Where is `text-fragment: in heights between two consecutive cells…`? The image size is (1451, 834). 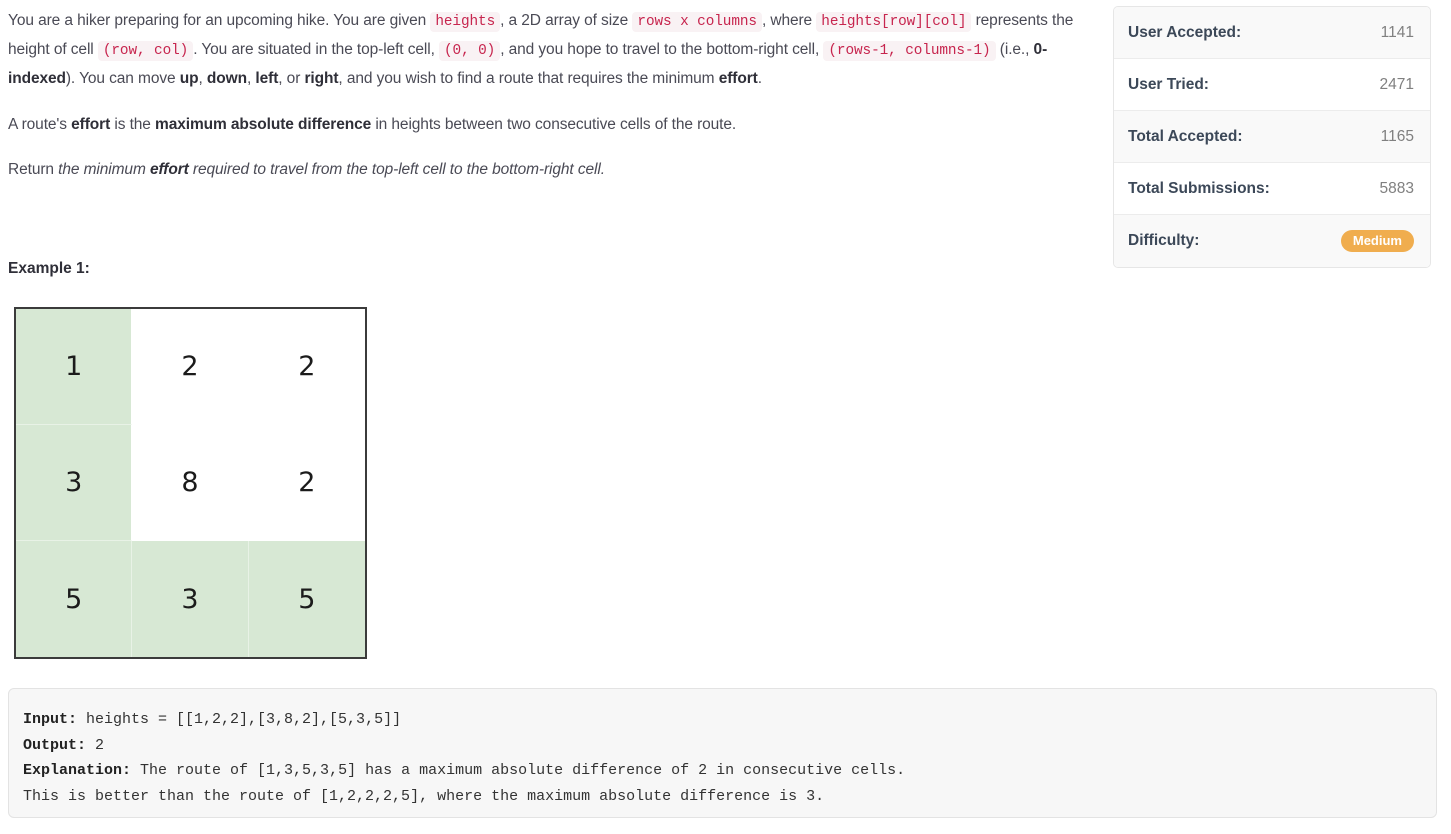
text-fragment: in heights between two consecutive cells… is located at coordinates (554, 124).